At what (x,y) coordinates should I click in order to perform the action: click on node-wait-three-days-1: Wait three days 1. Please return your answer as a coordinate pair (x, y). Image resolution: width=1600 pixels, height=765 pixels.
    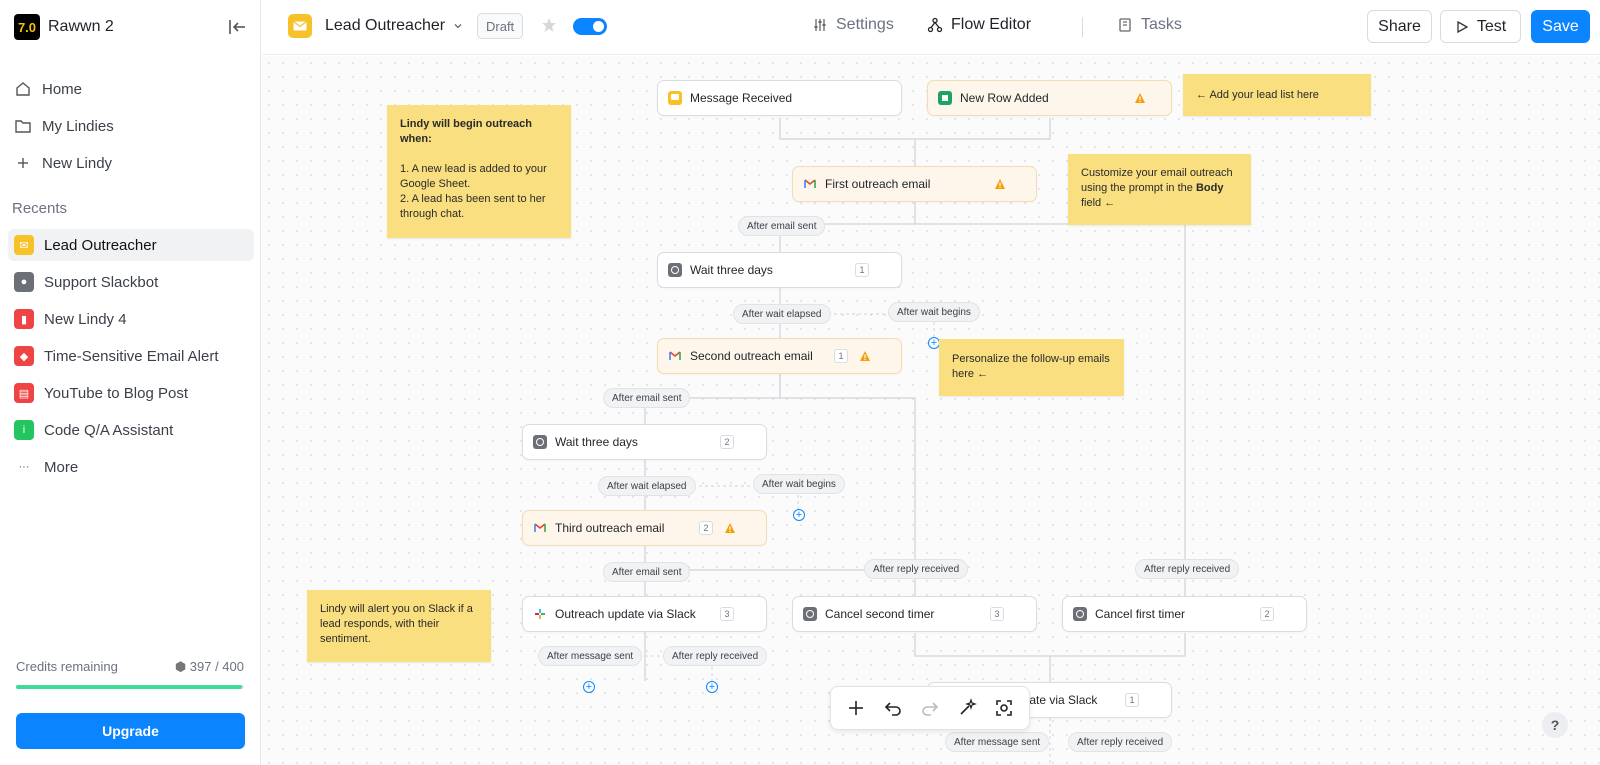
    Looking at the image, I should click on (779, 270).